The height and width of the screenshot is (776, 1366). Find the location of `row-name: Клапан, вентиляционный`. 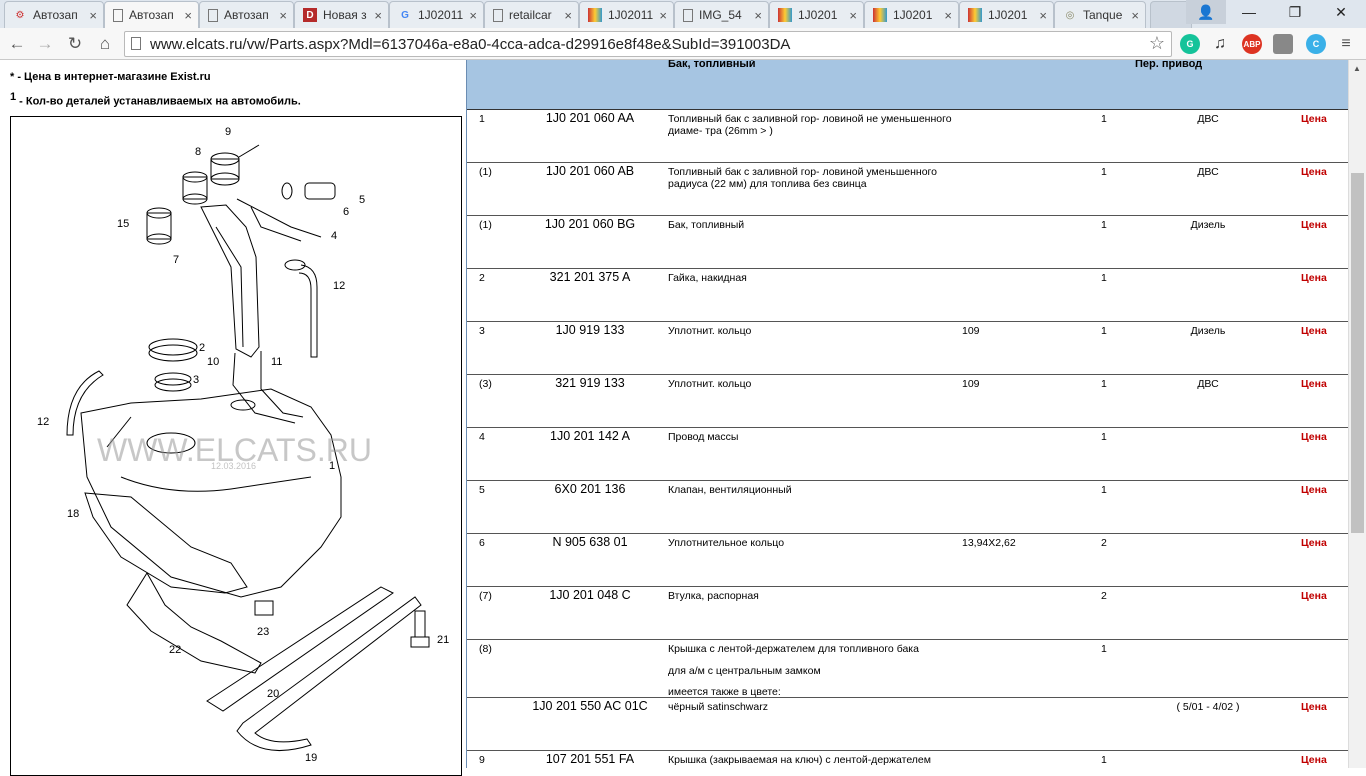

row-name: Клапан, вентиляционный is located at coordinates (730, 490).